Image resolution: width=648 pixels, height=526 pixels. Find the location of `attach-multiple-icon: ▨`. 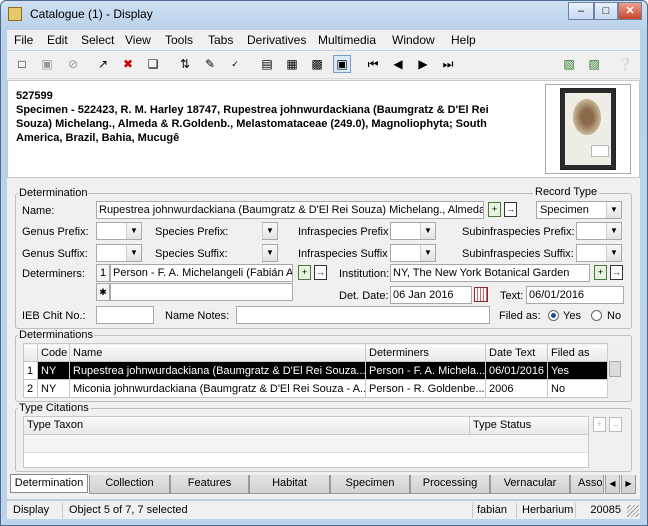

attach-multiple-icon: ▨ is located at coordinates (594, 64).